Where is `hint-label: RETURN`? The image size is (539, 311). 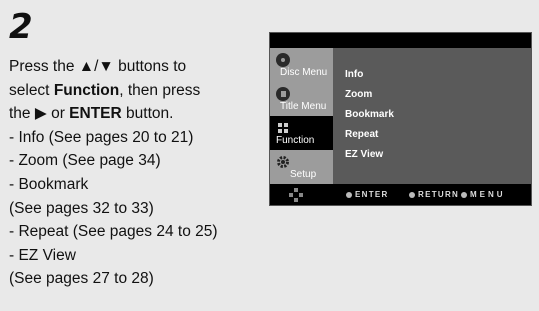
hint-label: RETURN is located at coordinates (439, 194).